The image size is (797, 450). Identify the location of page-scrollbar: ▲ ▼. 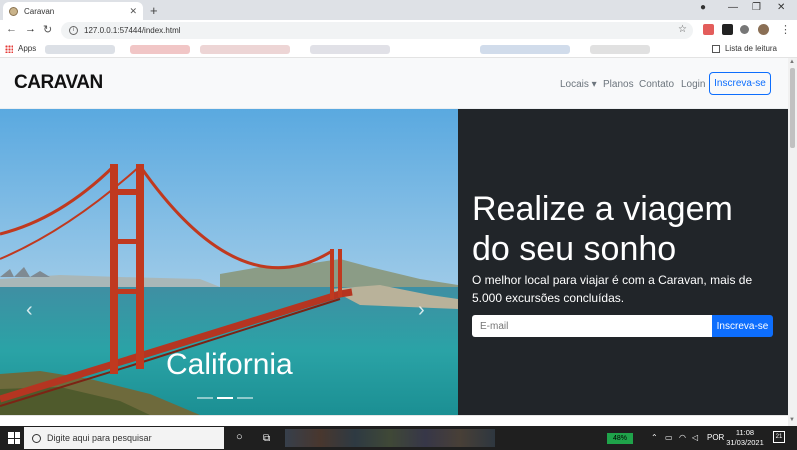
(792, 242).